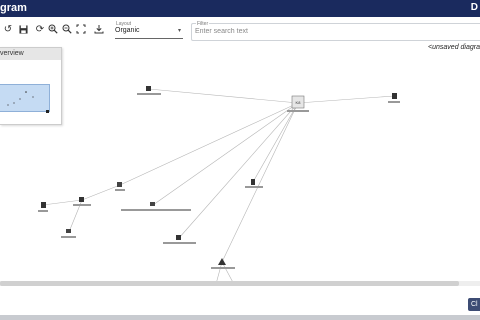  What do you see at coordinates (99, 29) in the screenshot?
I see `download-icon` at bounding box center [99, 29].